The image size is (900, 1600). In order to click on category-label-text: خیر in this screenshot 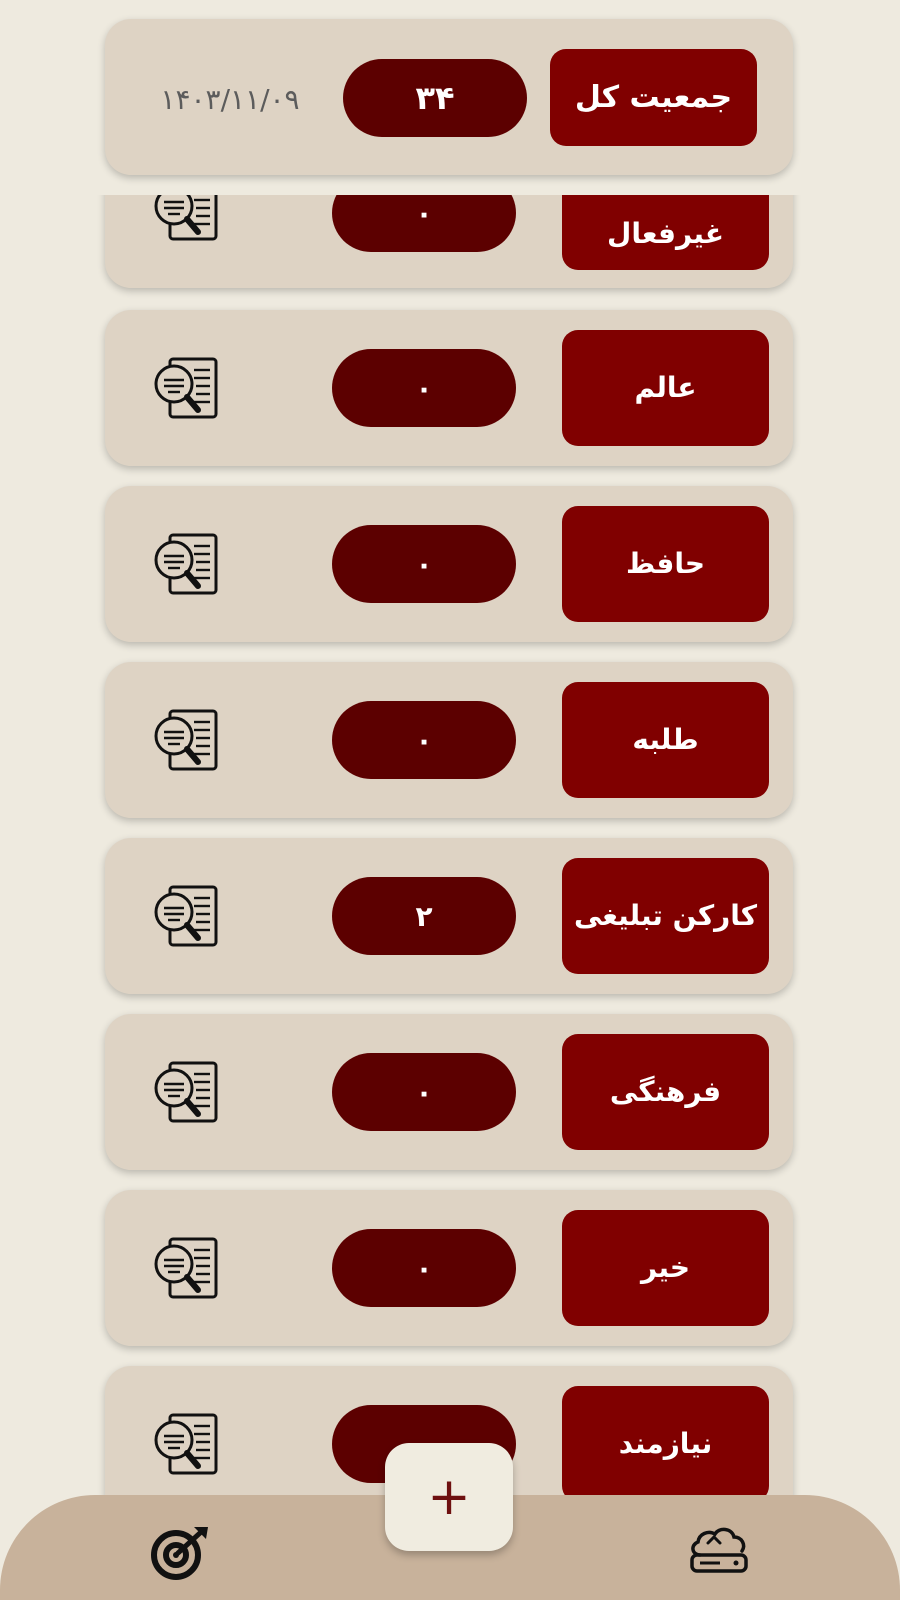, I will do `click(665, 1267)`.